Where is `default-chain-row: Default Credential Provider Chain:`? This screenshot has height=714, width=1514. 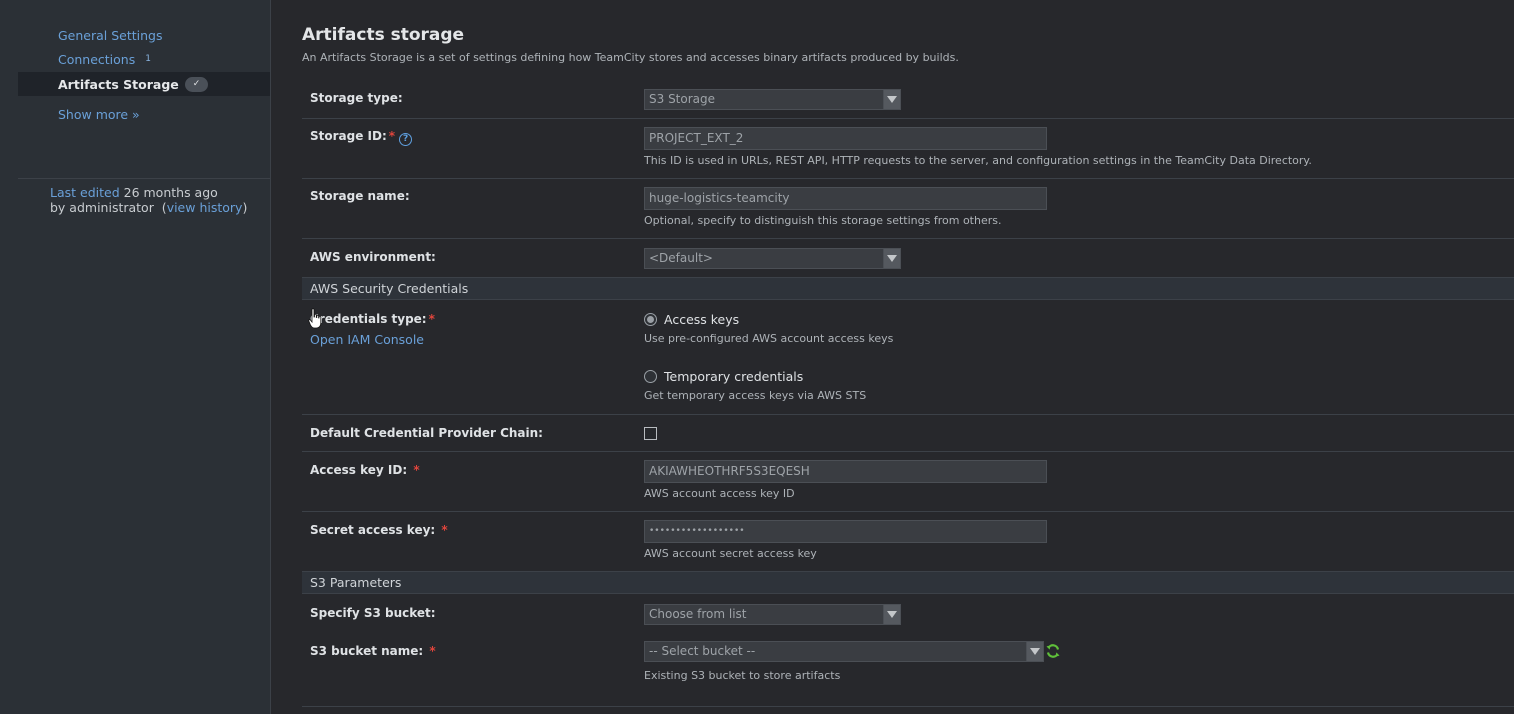
default-chain-row: Default Credential Provider Chain: is located at coordinates (908, 433).